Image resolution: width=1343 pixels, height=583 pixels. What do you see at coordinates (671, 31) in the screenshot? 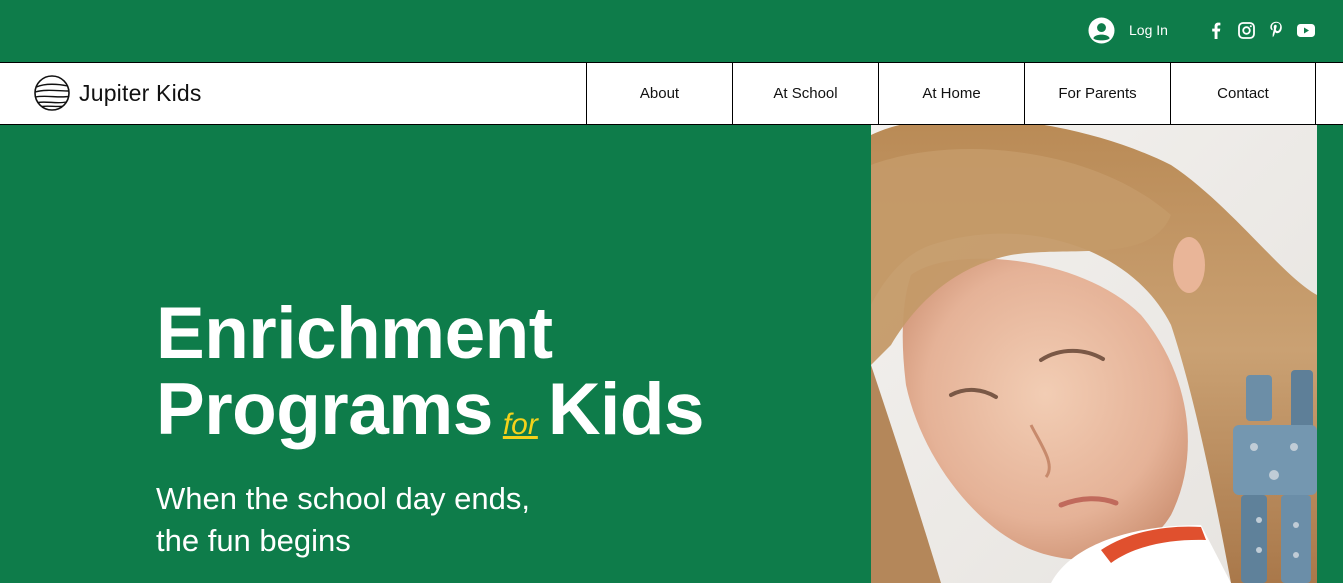
I see `top-bar: Log In` at bounding box center [671, 31].